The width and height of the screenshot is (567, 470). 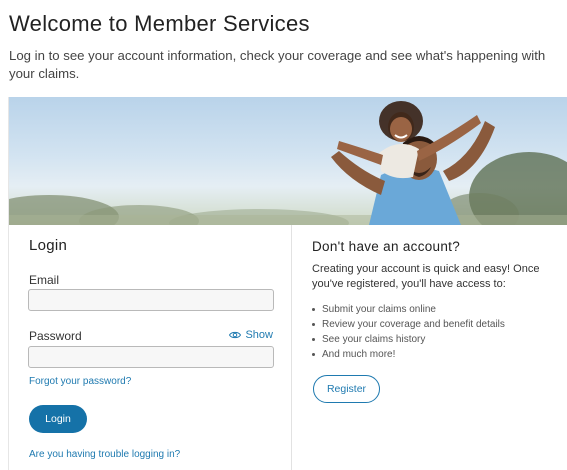 What do you see at coordinates (408, 324) in the screenshot?
I see `list-item: Review your coverage and benefit details` at bounding box center [408, 324].